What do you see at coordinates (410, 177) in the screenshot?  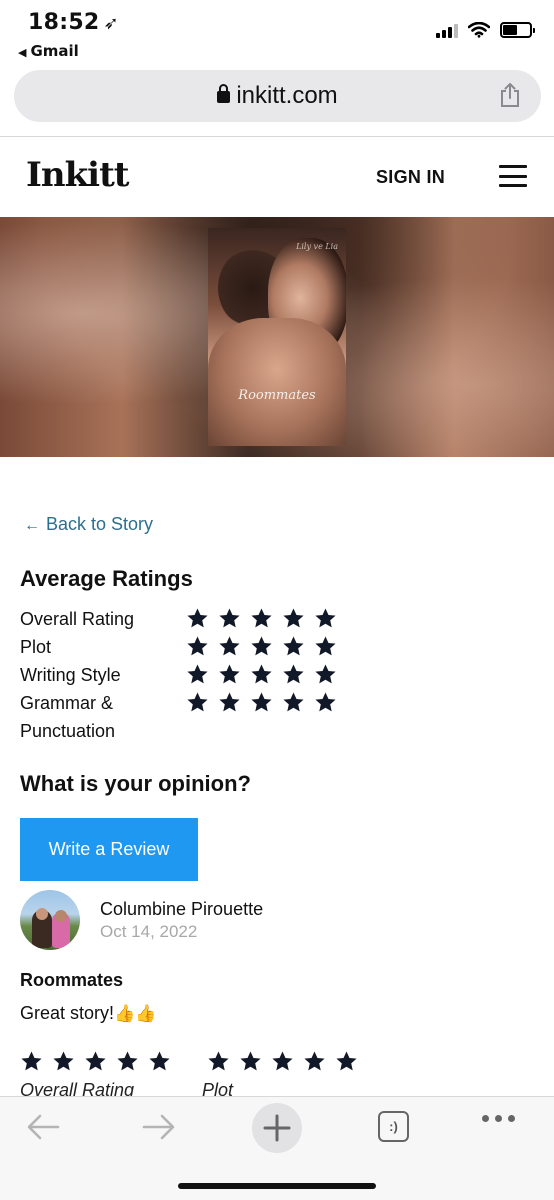 I see `sign-in-button: SIGN IN` at bounding box center [410, 177].